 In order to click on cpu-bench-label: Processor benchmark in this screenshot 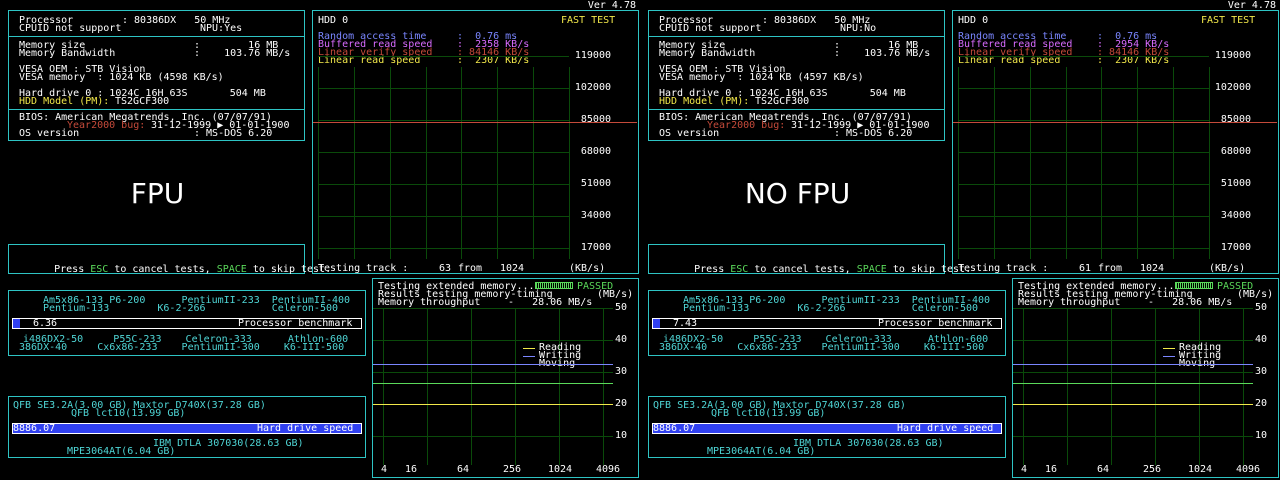, I will do `click(295, 323)`.